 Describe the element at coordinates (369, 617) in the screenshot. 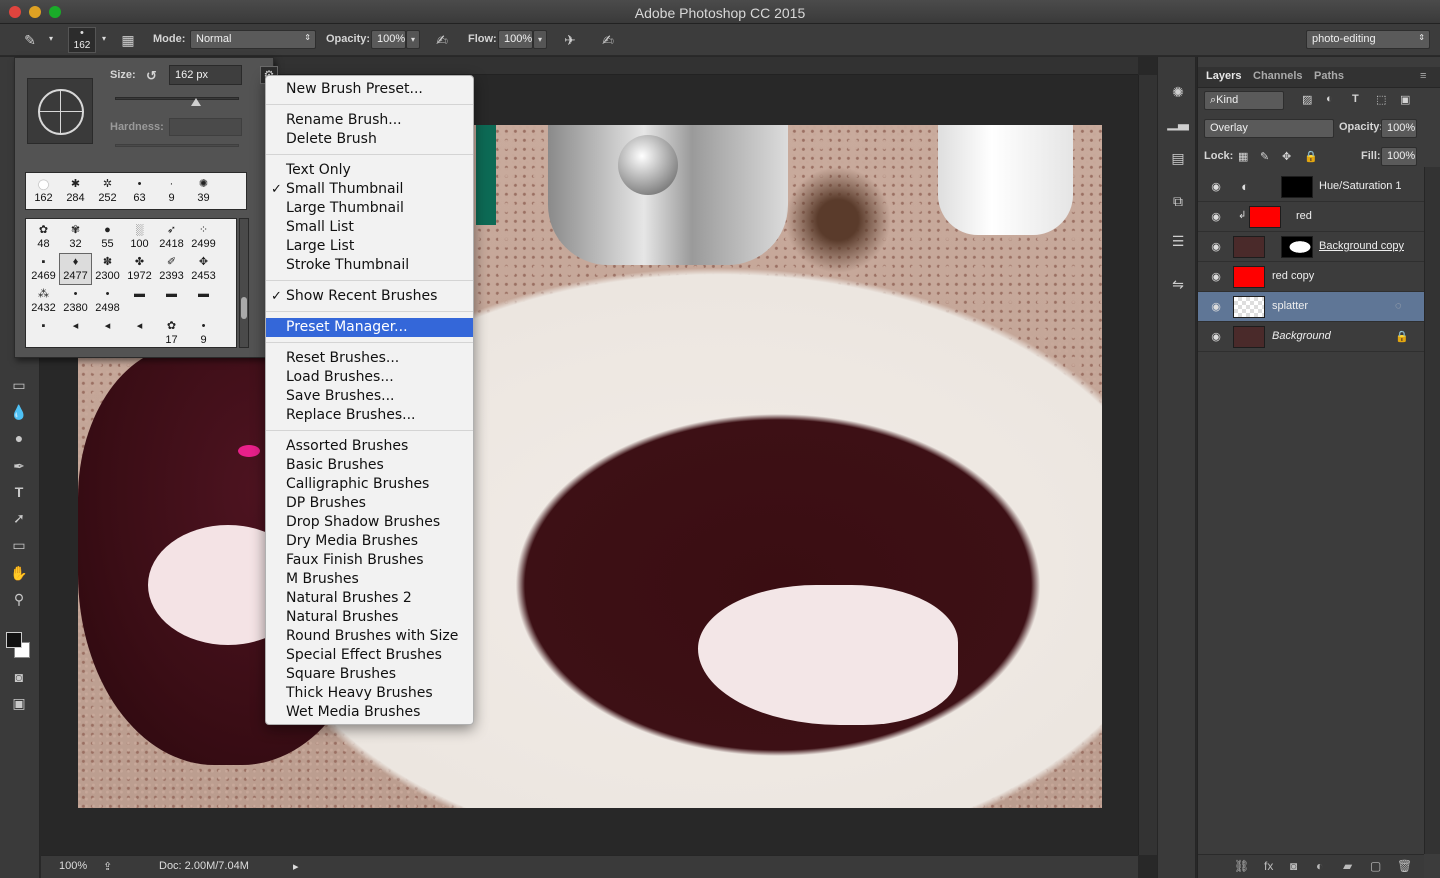

I see `menu-item: Natural Brushes` at that location.